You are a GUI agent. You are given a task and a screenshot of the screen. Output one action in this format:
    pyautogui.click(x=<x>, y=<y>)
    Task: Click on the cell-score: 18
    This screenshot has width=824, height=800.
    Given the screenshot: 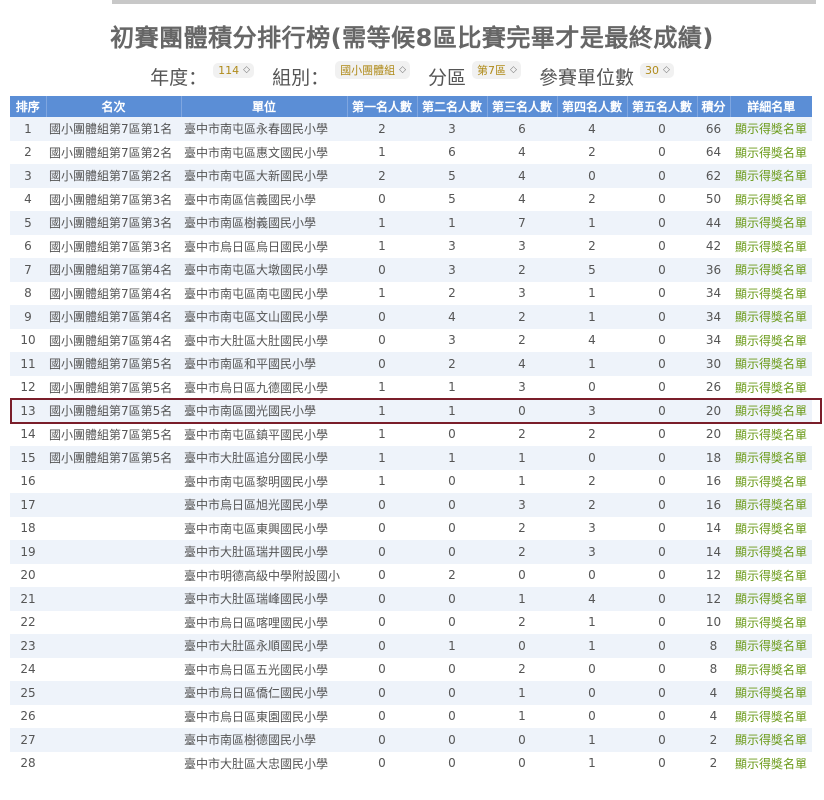 What is the action you would take?
    pyautogui.click(x=713, y=457)
    